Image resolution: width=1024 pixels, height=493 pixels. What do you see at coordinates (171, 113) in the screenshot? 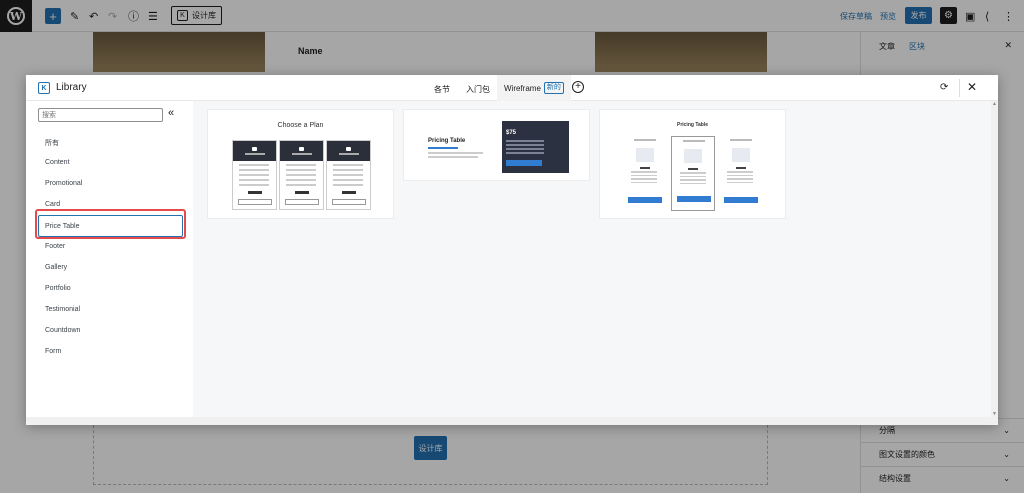
I see `collapse-sidebar-icon: «` at bounding box center [171, 113].